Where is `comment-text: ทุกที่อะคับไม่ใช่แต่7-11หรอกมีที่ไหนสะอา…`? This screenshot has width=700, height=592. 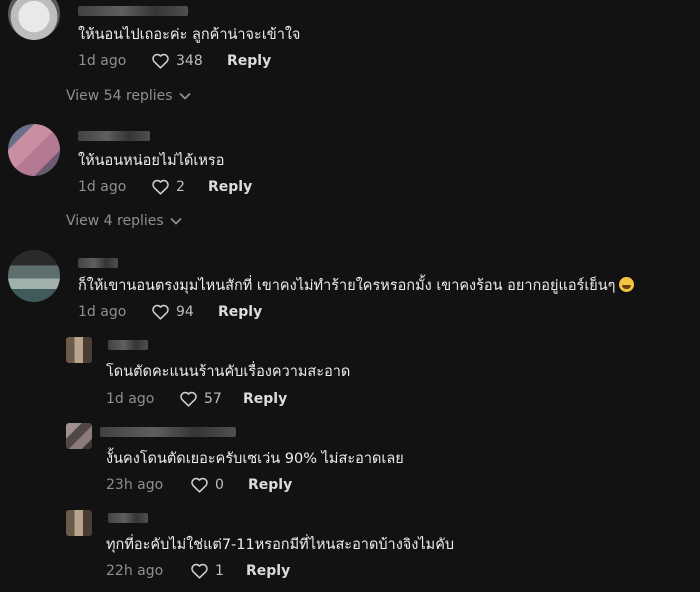 comment-text: ทุกที่อะคับไม่ใช่แต่7-11หรอกมีที่ไหนสะอา… is located at coordinates (280, 545).